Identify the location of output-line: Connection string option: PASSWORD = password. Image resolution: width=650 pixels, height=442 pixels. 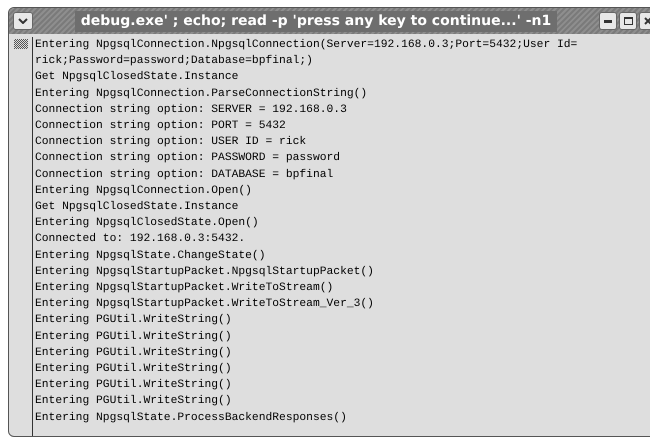
(188, 158).